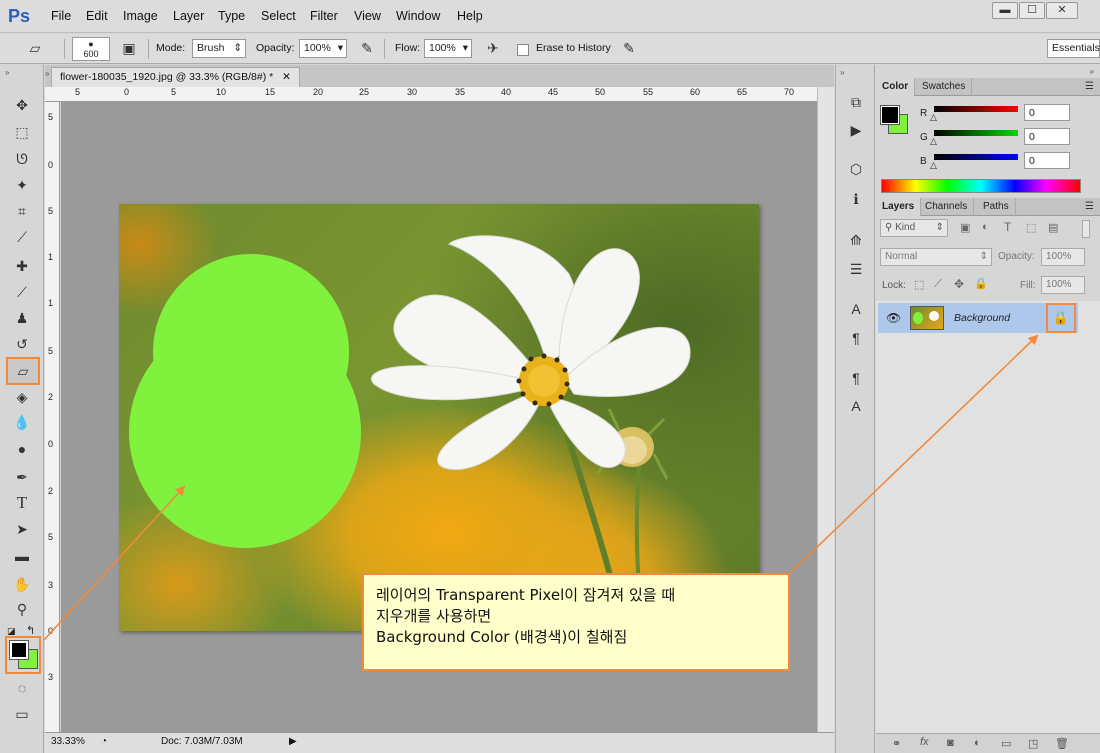 This screenshot has height=753, width=1100. Describe the element at coordinates (188, 16) in the screenshot. I see `menu-layer: Layer` at that location.